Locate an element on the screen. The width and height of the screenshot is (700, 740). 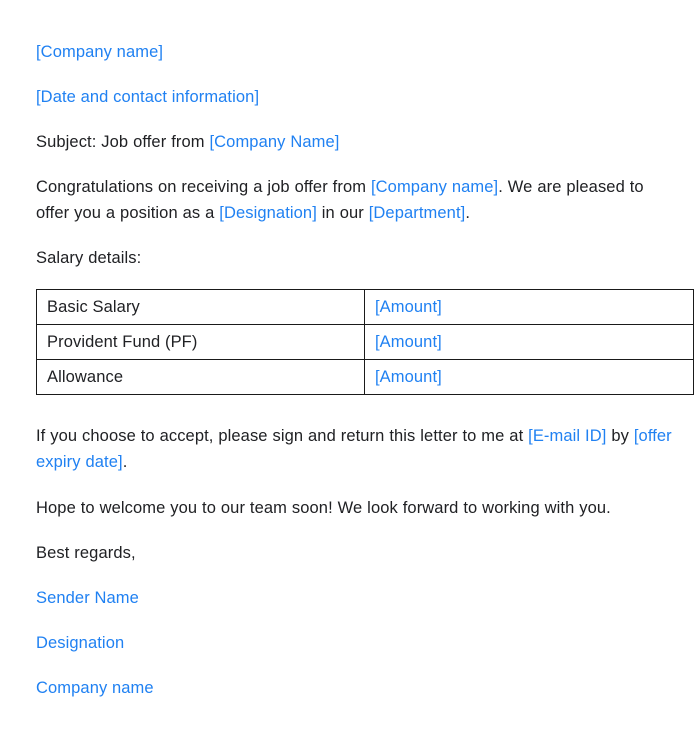
signoff-block: Best regards, is located at coordinates (354, 553).